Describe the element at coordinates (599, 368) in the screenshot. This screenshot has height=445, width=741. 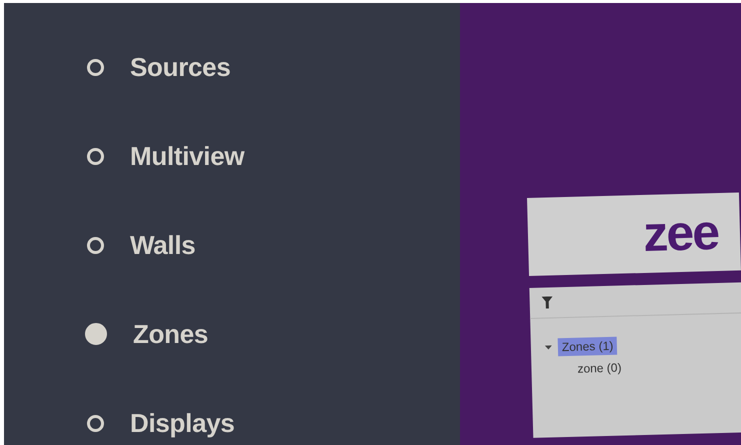
I see `tree-item: zone (0)` at that location.